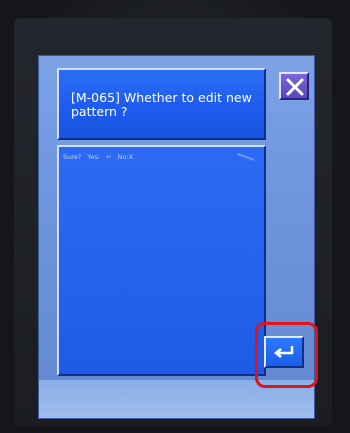  I want to click on prompt-yes: Yes:, so click(93, 157).